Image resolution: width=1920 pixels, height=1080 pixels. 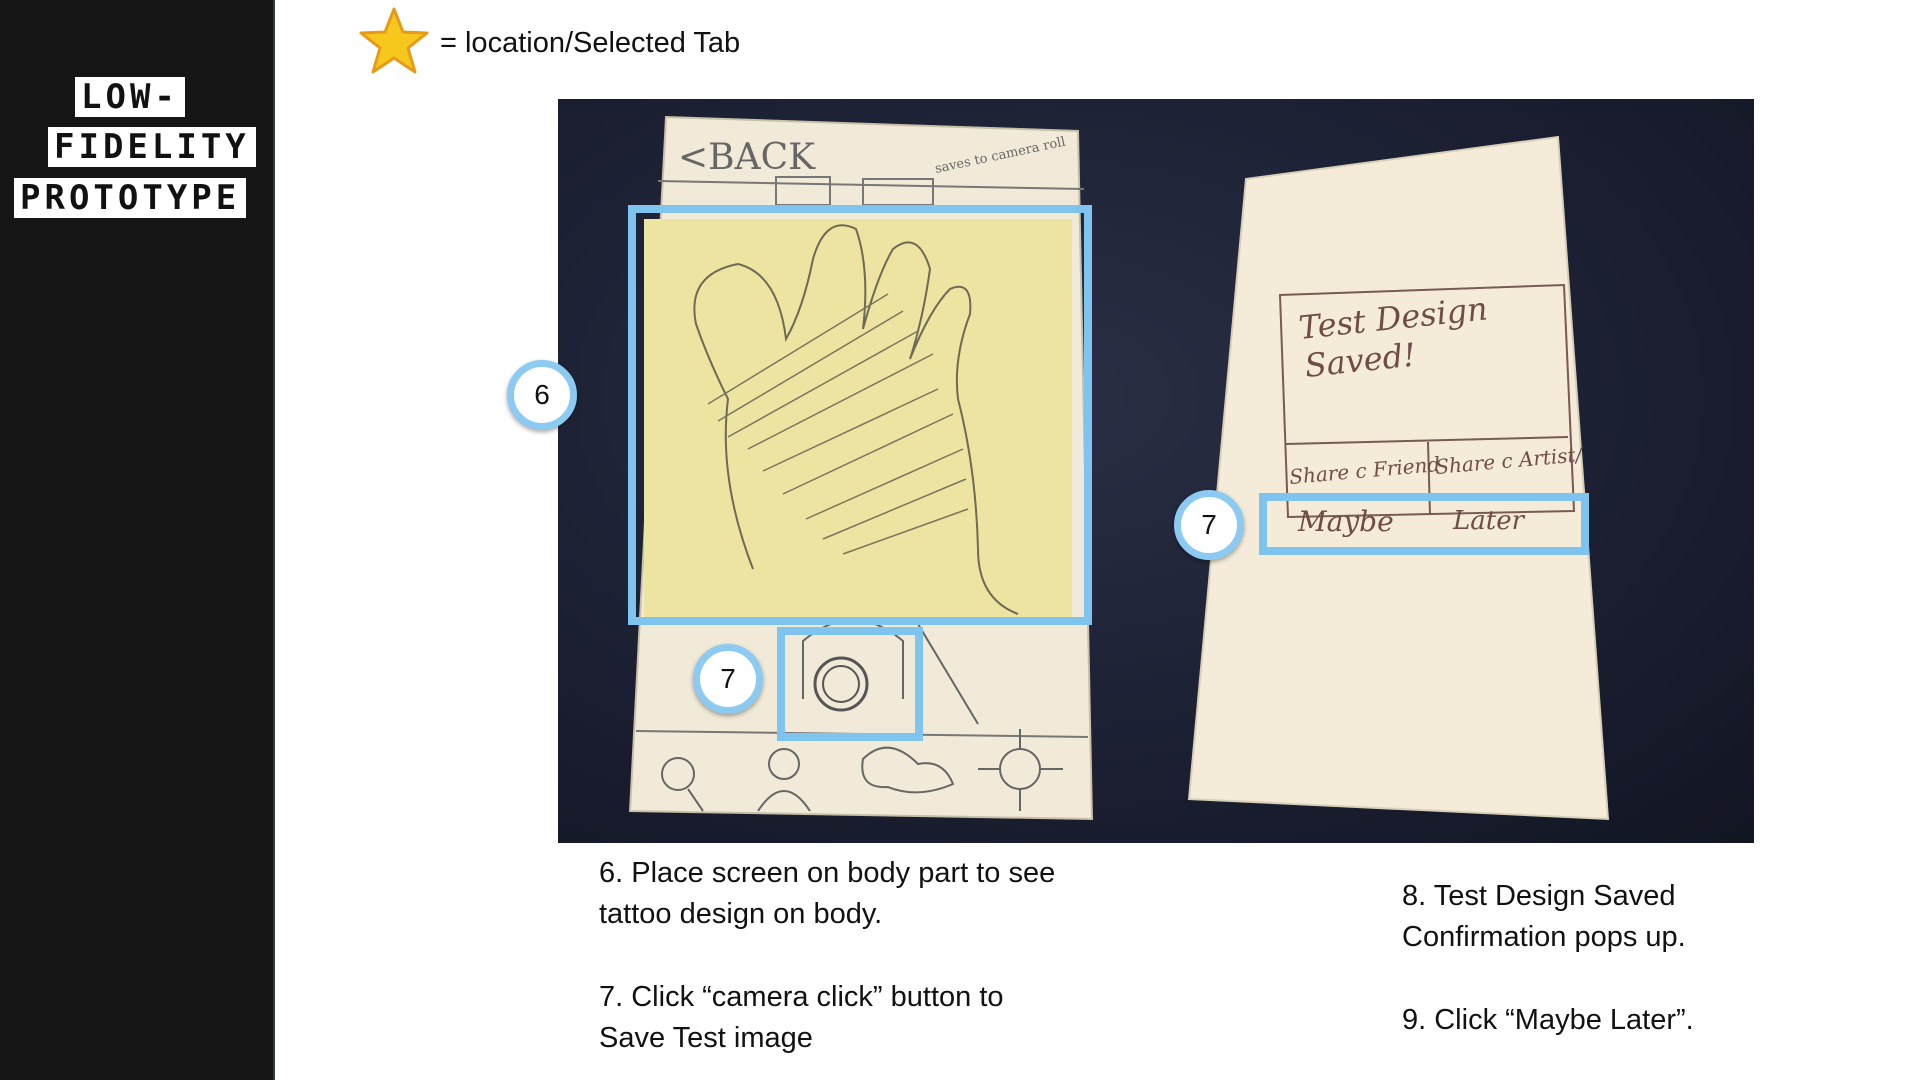 What do you see at coordinates (747, 157) in the screenshot?
I see `back-label: <BACK` at bounding box center [747, 157].